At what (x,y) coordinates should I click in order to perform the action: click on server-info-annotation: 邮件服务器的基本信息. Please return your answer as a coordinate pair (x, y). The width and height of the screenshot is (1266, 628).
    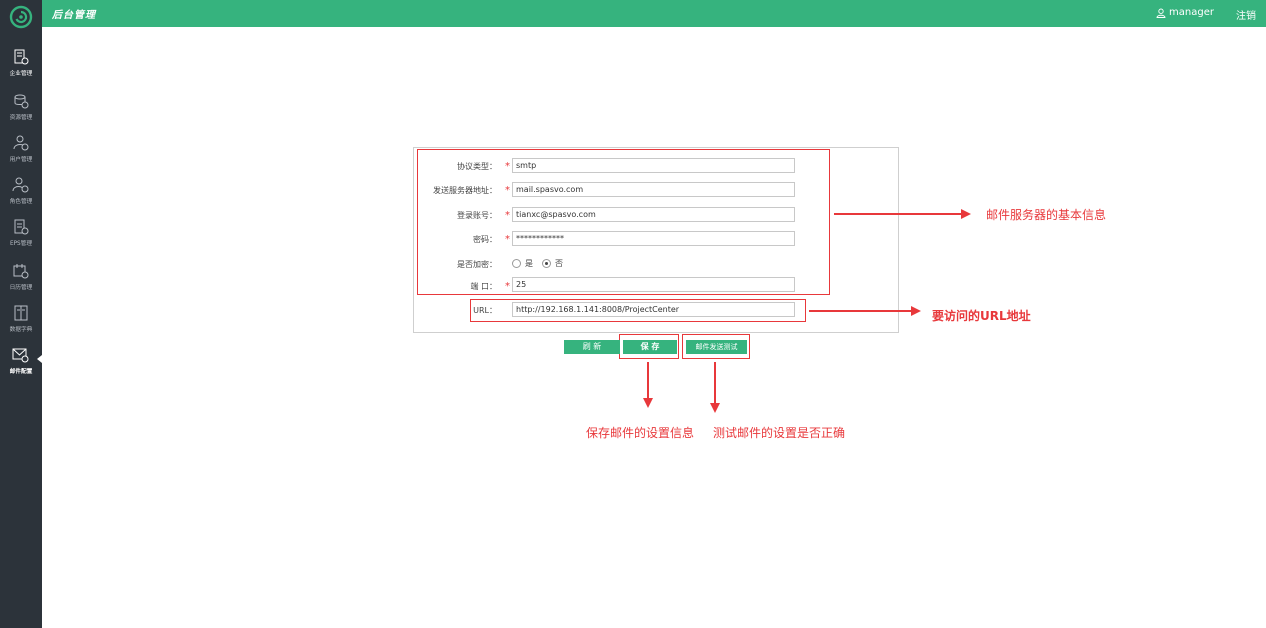
    Looking at the image, I should click on (1046, 215).